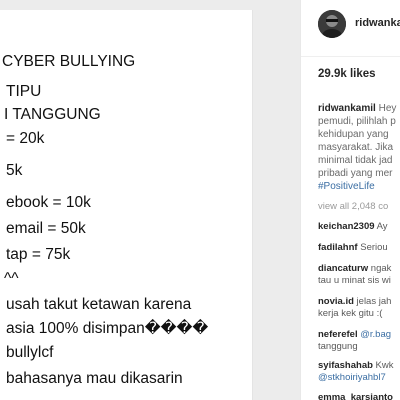 This screenshot has width=400, height=400. Describe the element at coordinates (14, 170) in the screenshot. I see `image-text-line: 5k` at that location.